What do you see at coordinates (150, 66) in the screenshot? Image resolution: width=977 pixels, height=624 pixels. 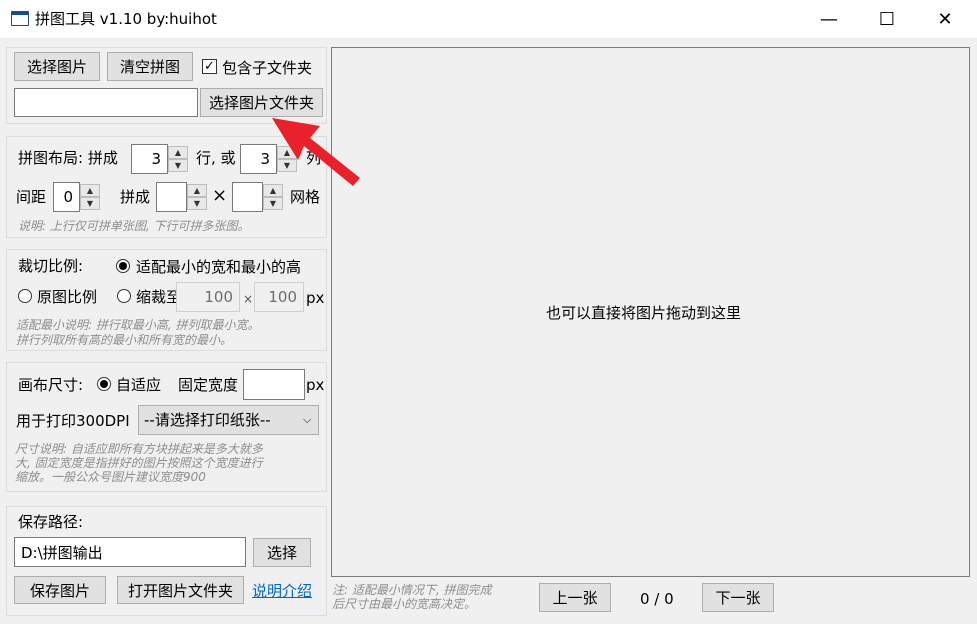 I see `clear-images-button: 清空拼图` at bounding box center [150, 66].